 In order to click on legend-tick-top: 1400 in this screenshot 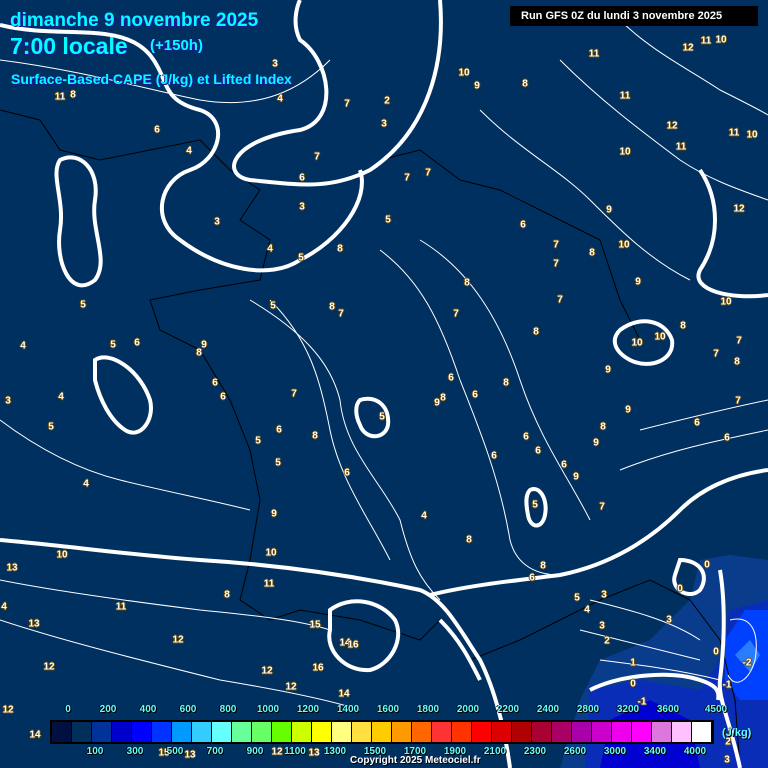, I will do `click(348, 709)`.